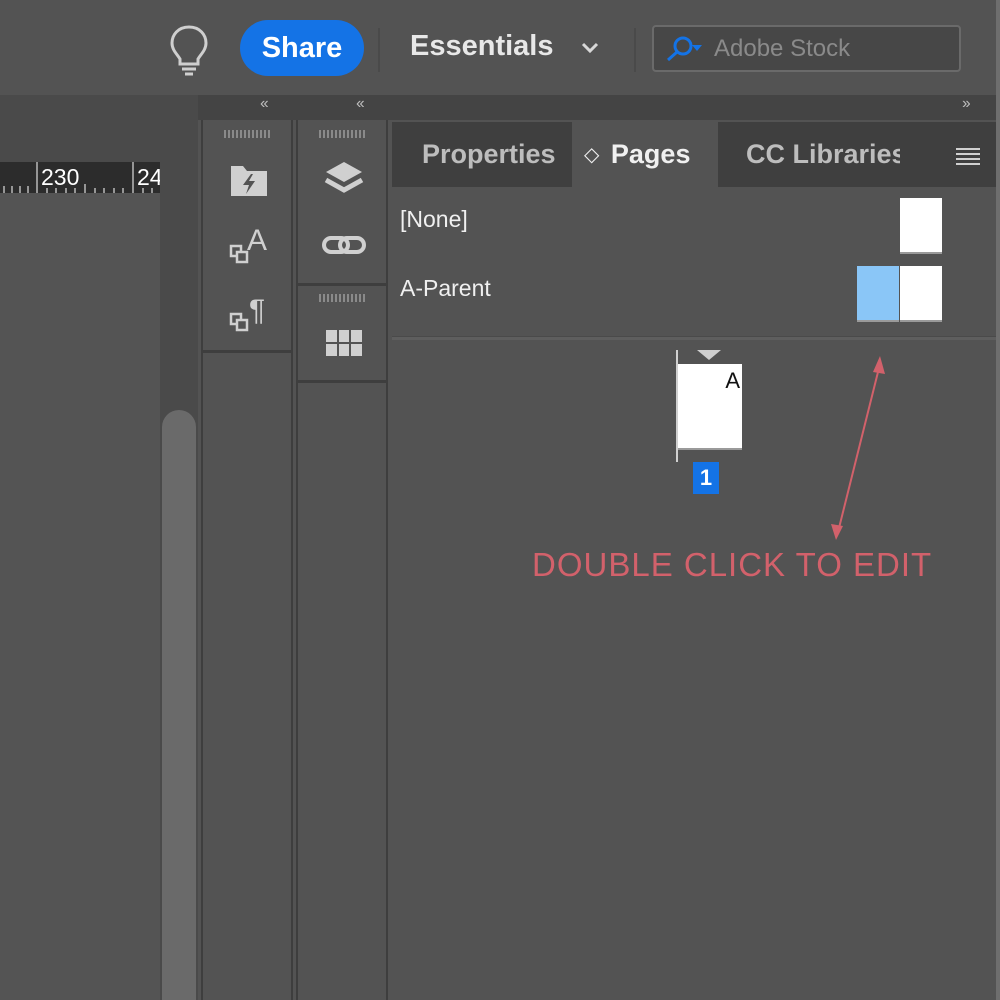 This screenshot has width=1000, height=1000. What do you see at coordinates (481, 46) in the screenshot?
I see `workspace-switcher: Essentials` at bounding box center [481, 46].